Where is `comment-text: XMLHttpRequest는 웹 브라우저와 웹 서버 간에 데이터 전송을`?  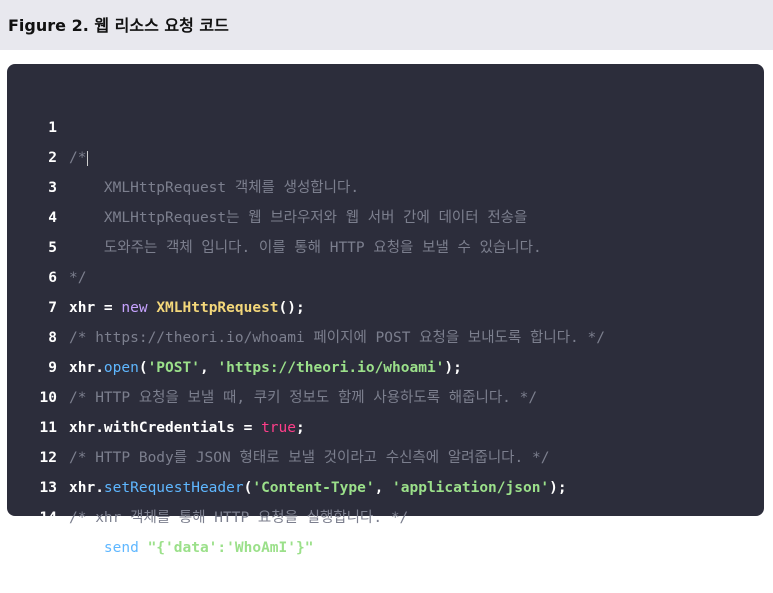
comment-text: XMLHttpRequest는 웹 브라우저와 웹 서버 간에 데이터 전송을 is located at coordinates (298, 218).